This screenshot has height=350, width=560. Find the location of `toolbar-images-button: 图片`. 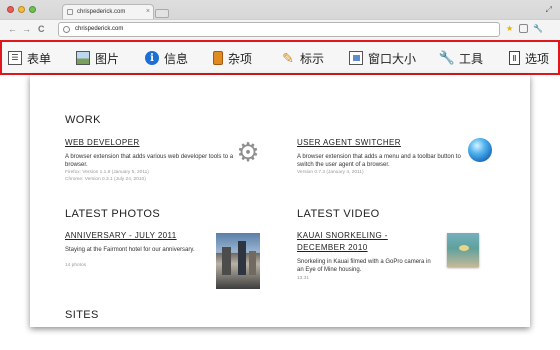

toolbar-images-button: 图片 is located at coordinates (97, 58).